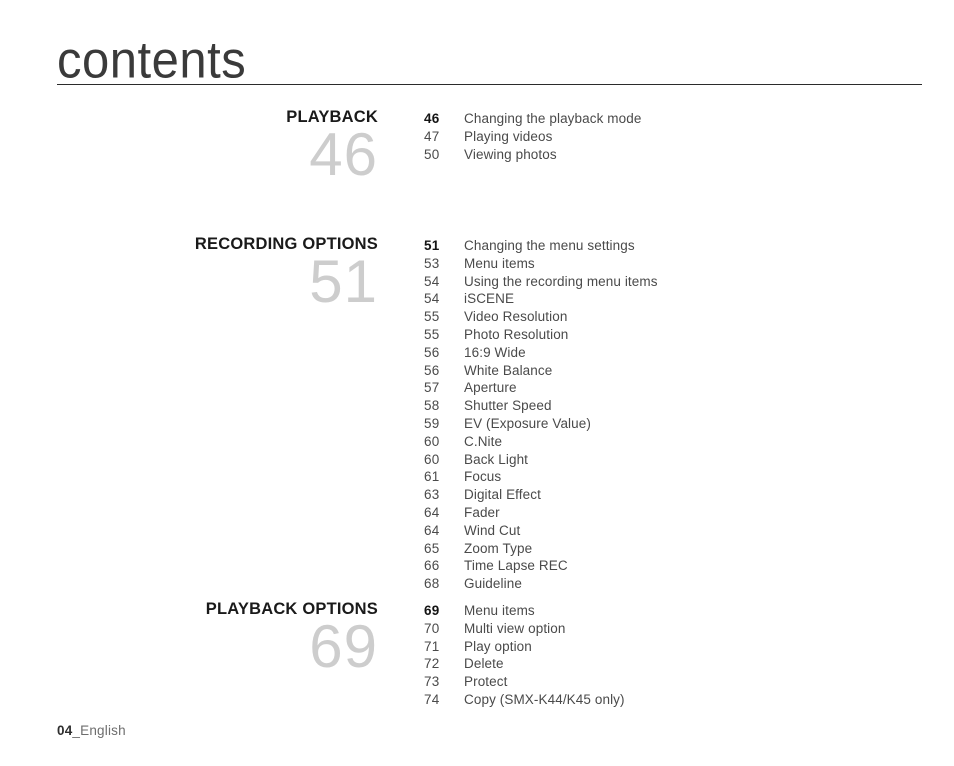 The height and width of the screenshot is (766, 954). Describe the element at coordinates (689, 682) in the screenshot. I see `toc-entry: 73 Protect` at that location.